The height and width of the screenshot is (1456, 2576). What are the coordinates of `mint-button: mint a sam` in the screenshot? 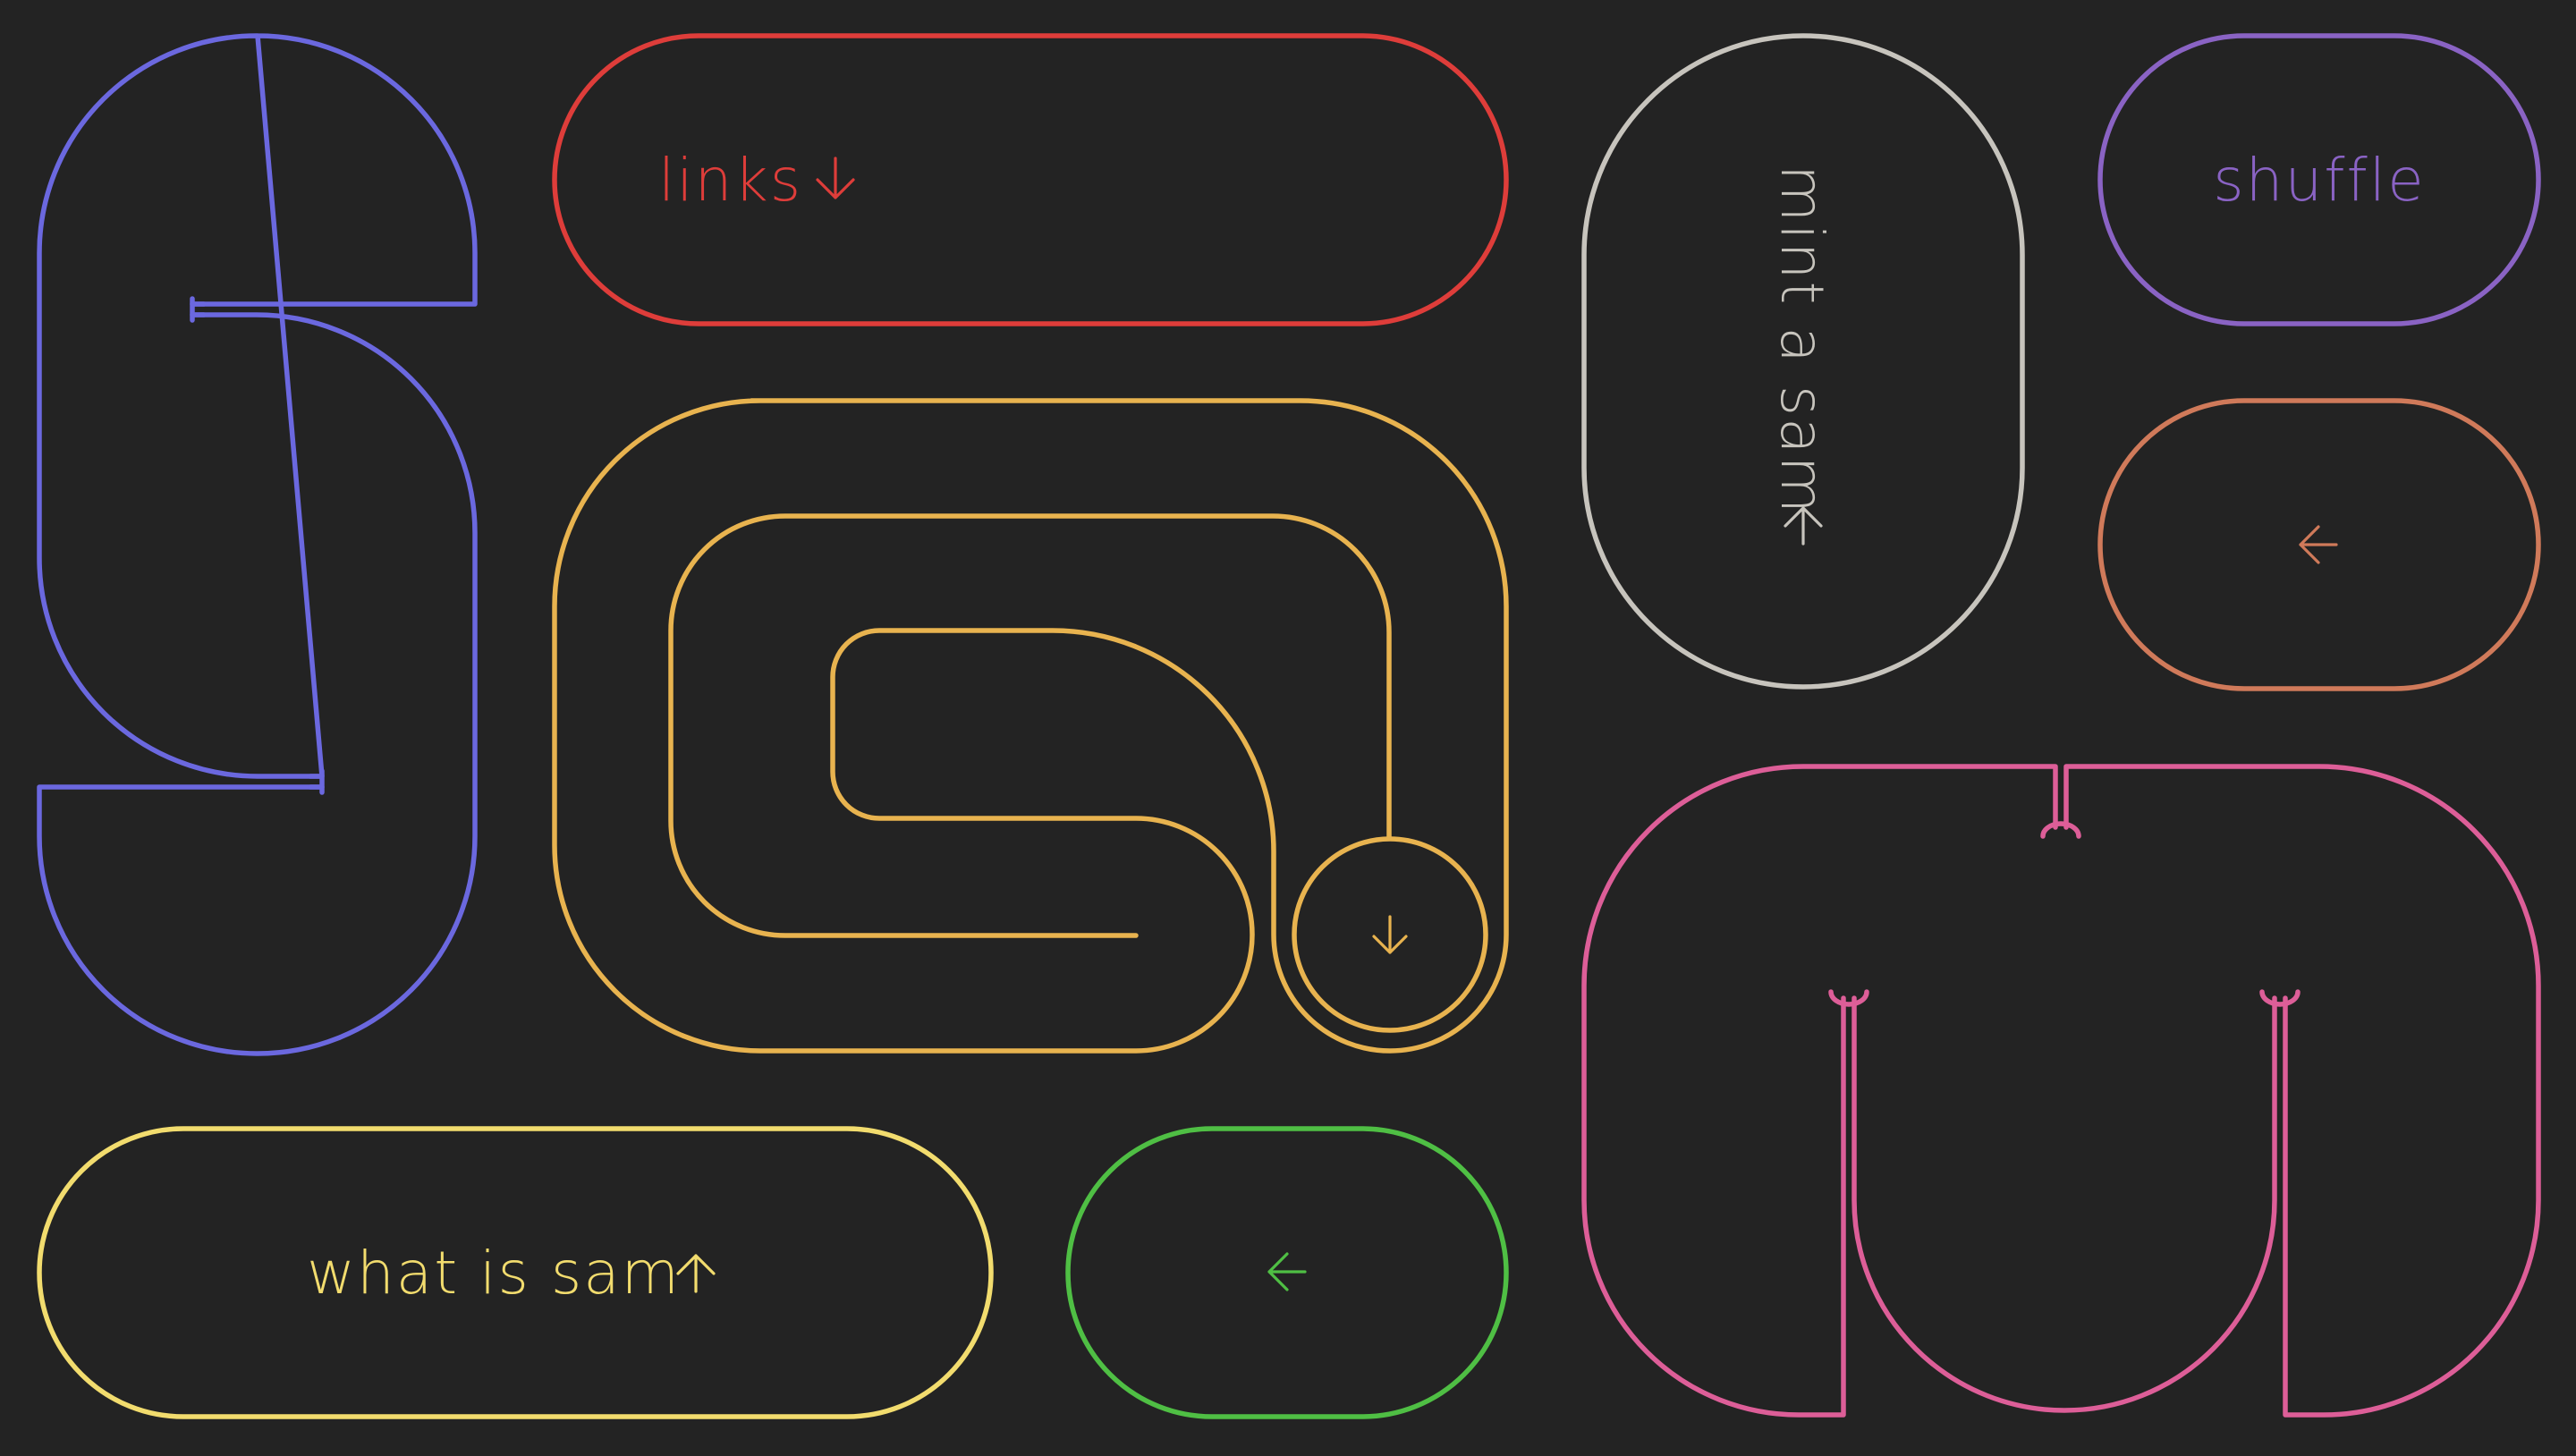 It's located at (1803, 361).